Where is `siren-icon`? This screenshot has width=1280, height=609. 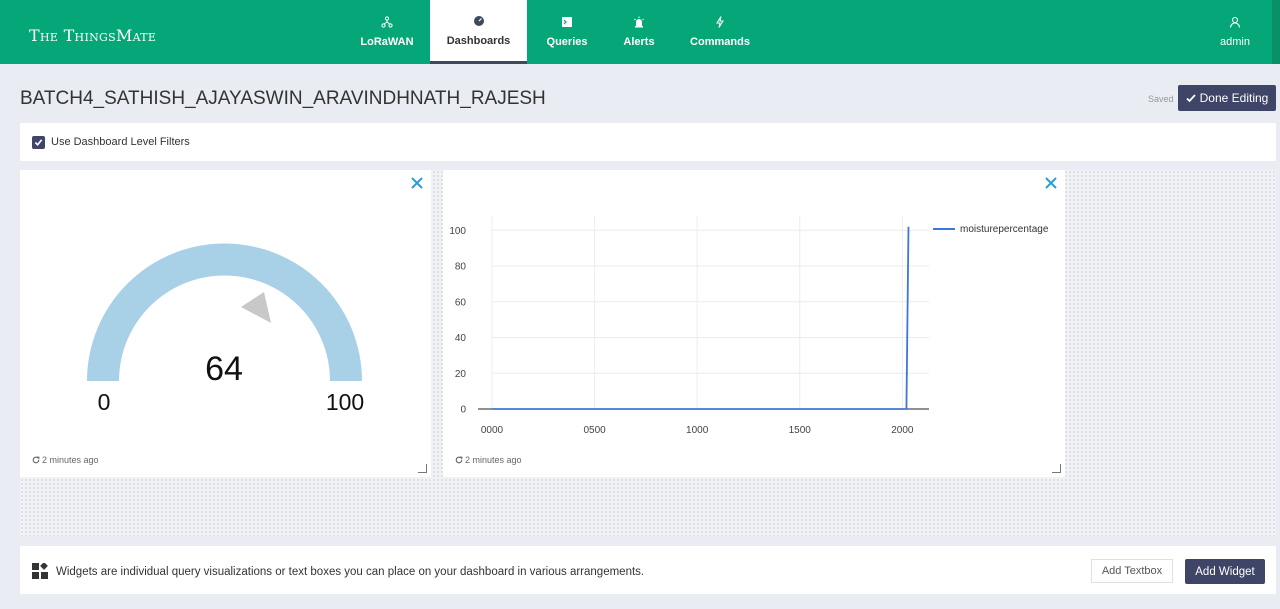 siren-icon is located at coordinates (639, 22).